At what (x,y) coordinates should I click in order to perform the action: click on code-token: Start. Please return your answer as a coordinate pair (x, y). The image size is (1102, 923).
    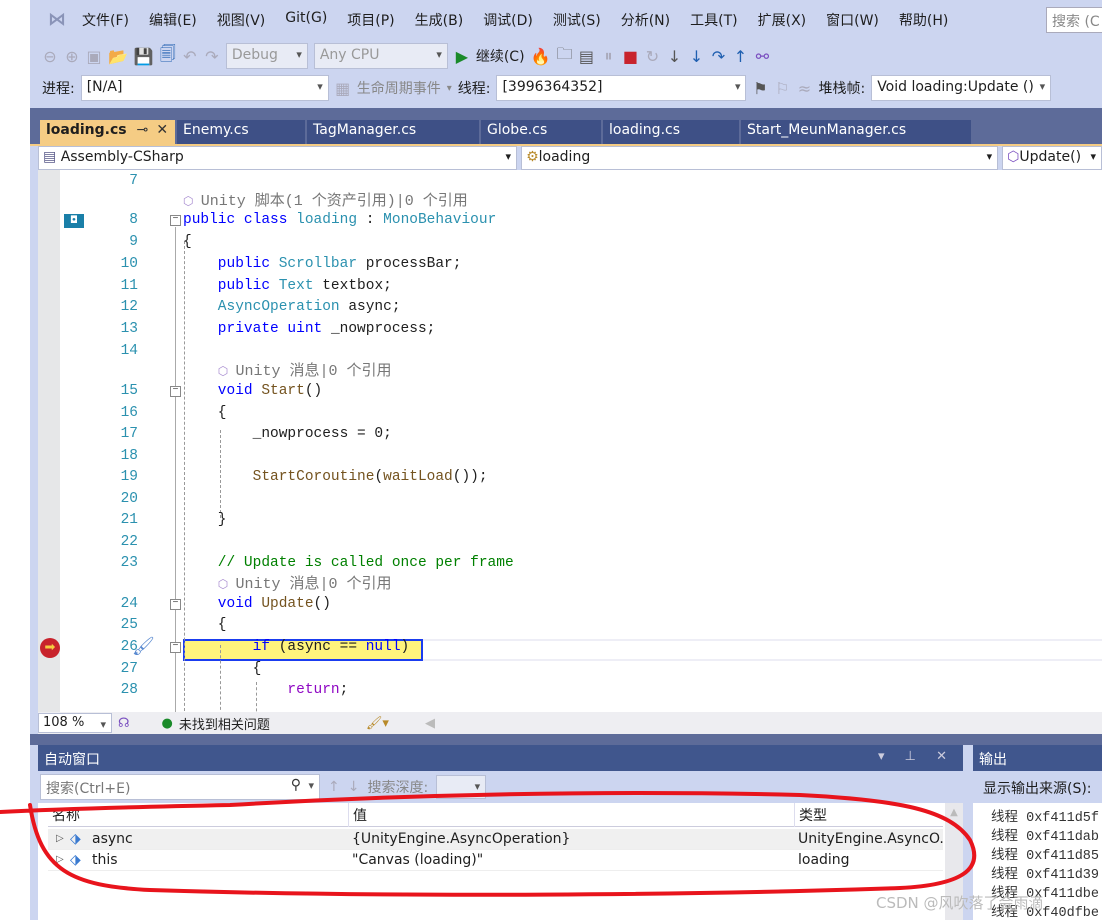
    Looking at the image, I should click on (283, 391).